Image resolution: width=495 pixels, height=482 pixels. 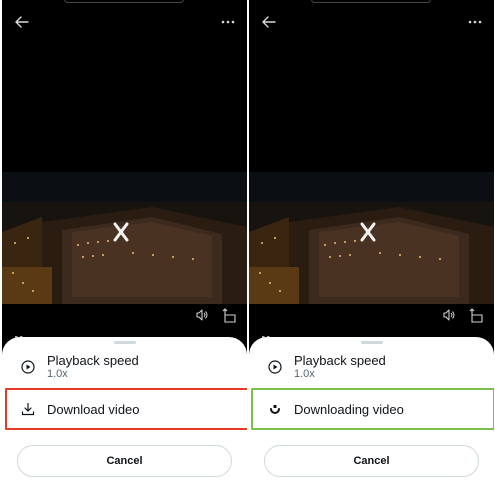 What do you see at coordinates (349, 409) in the screenshot?
I see `downloading-video-label: Downloading video` at bounding box center [349, 409].